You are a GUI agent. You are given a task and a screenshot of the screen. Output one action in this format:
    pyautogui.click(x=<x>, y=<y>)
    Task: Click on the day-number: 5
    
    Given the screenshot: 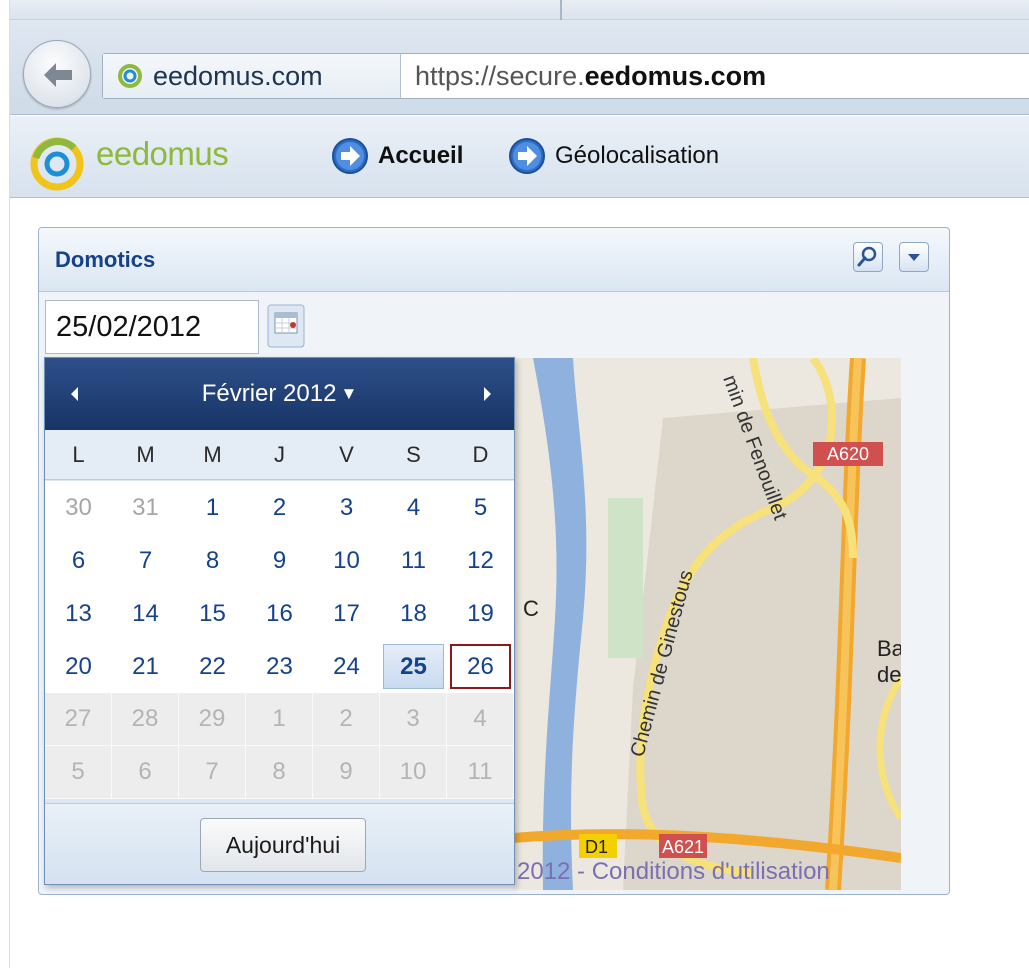 What is the action you would take?
    pyautogui.click(x=78, y=771)
    